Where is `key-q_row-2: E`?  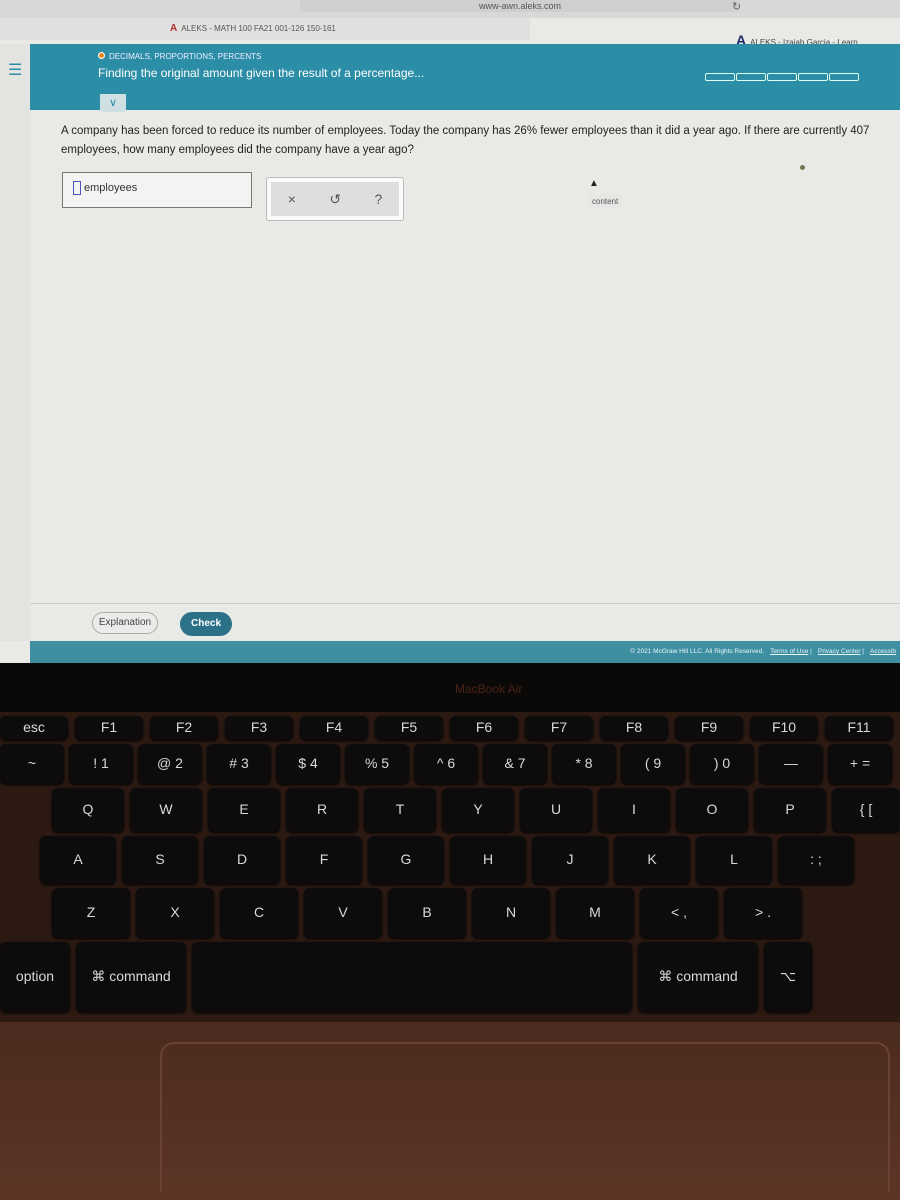
key-q_row-2: E is located at coordinates (244, 810).